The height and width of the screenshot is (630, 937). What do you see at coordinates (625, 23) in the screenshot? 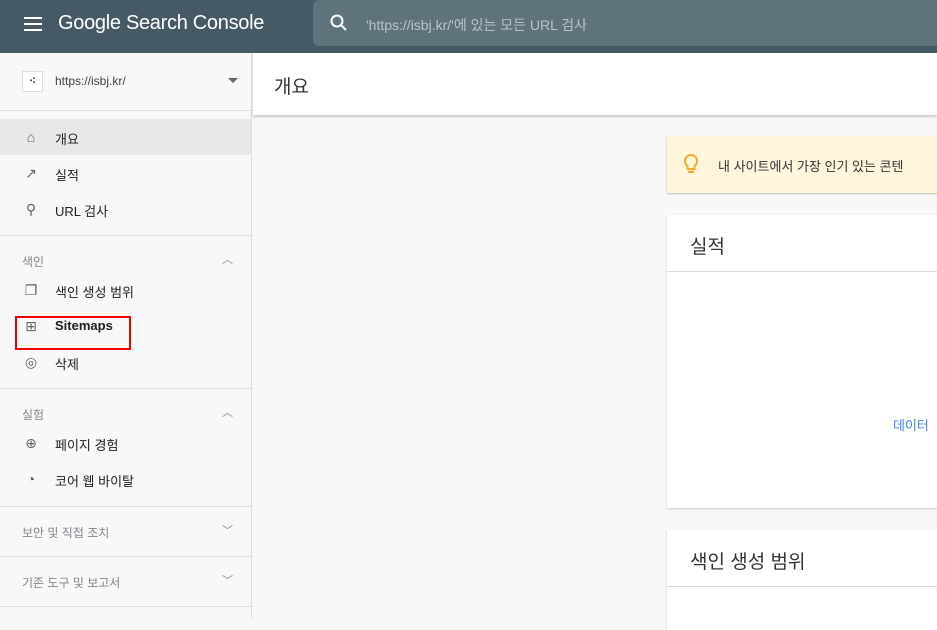
I see `url-inspect-search: 'https://isbj.kr/'에 있는 모든 URL 검사` at bounding box center [625, 23].